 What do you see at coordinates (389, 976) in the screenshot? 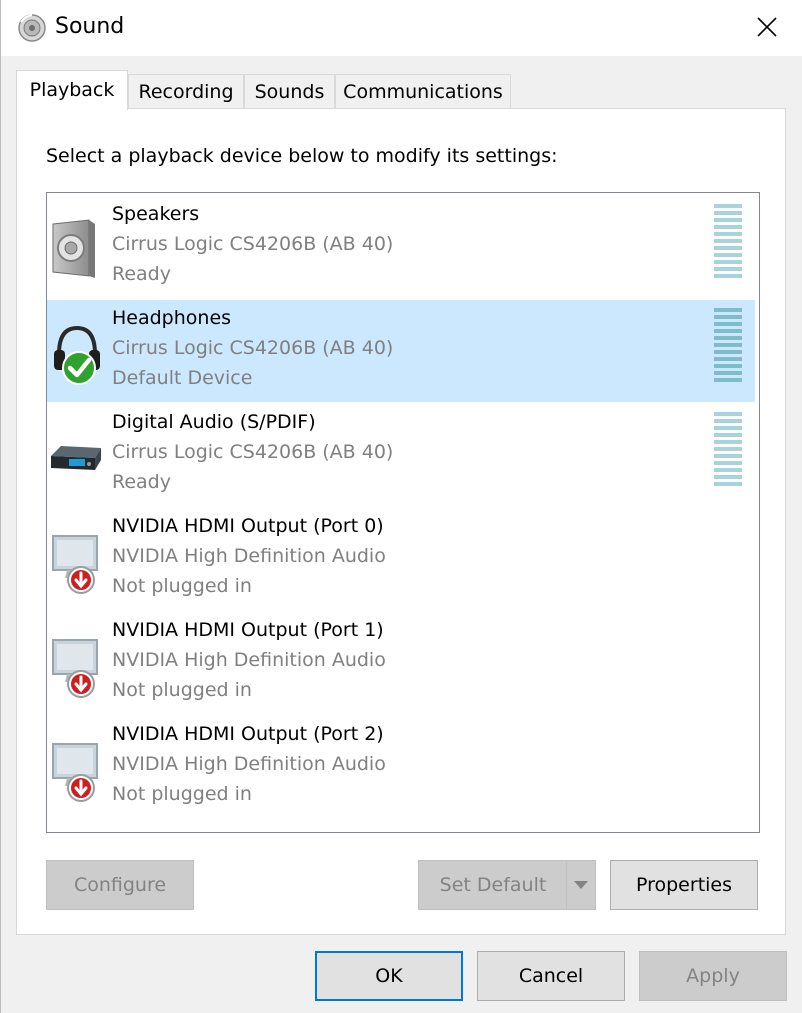
I see `ok-button: OK` at bounding box center [389, 976].